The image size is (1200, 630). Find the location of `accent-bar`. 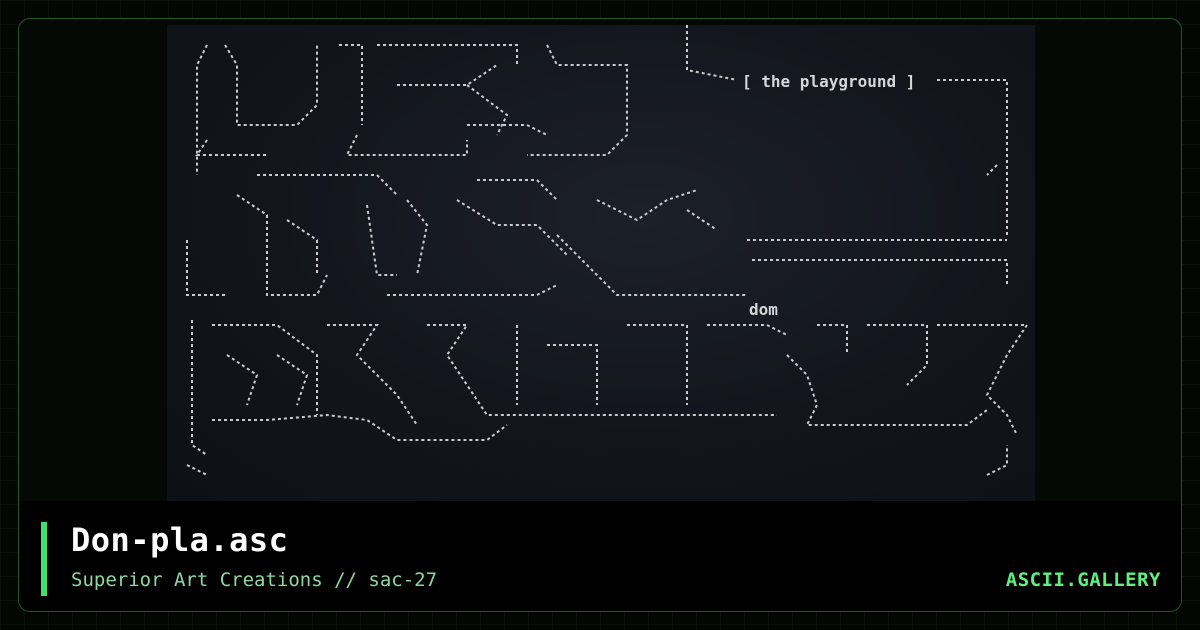

accent-bar is located at coordinates (44, 559).